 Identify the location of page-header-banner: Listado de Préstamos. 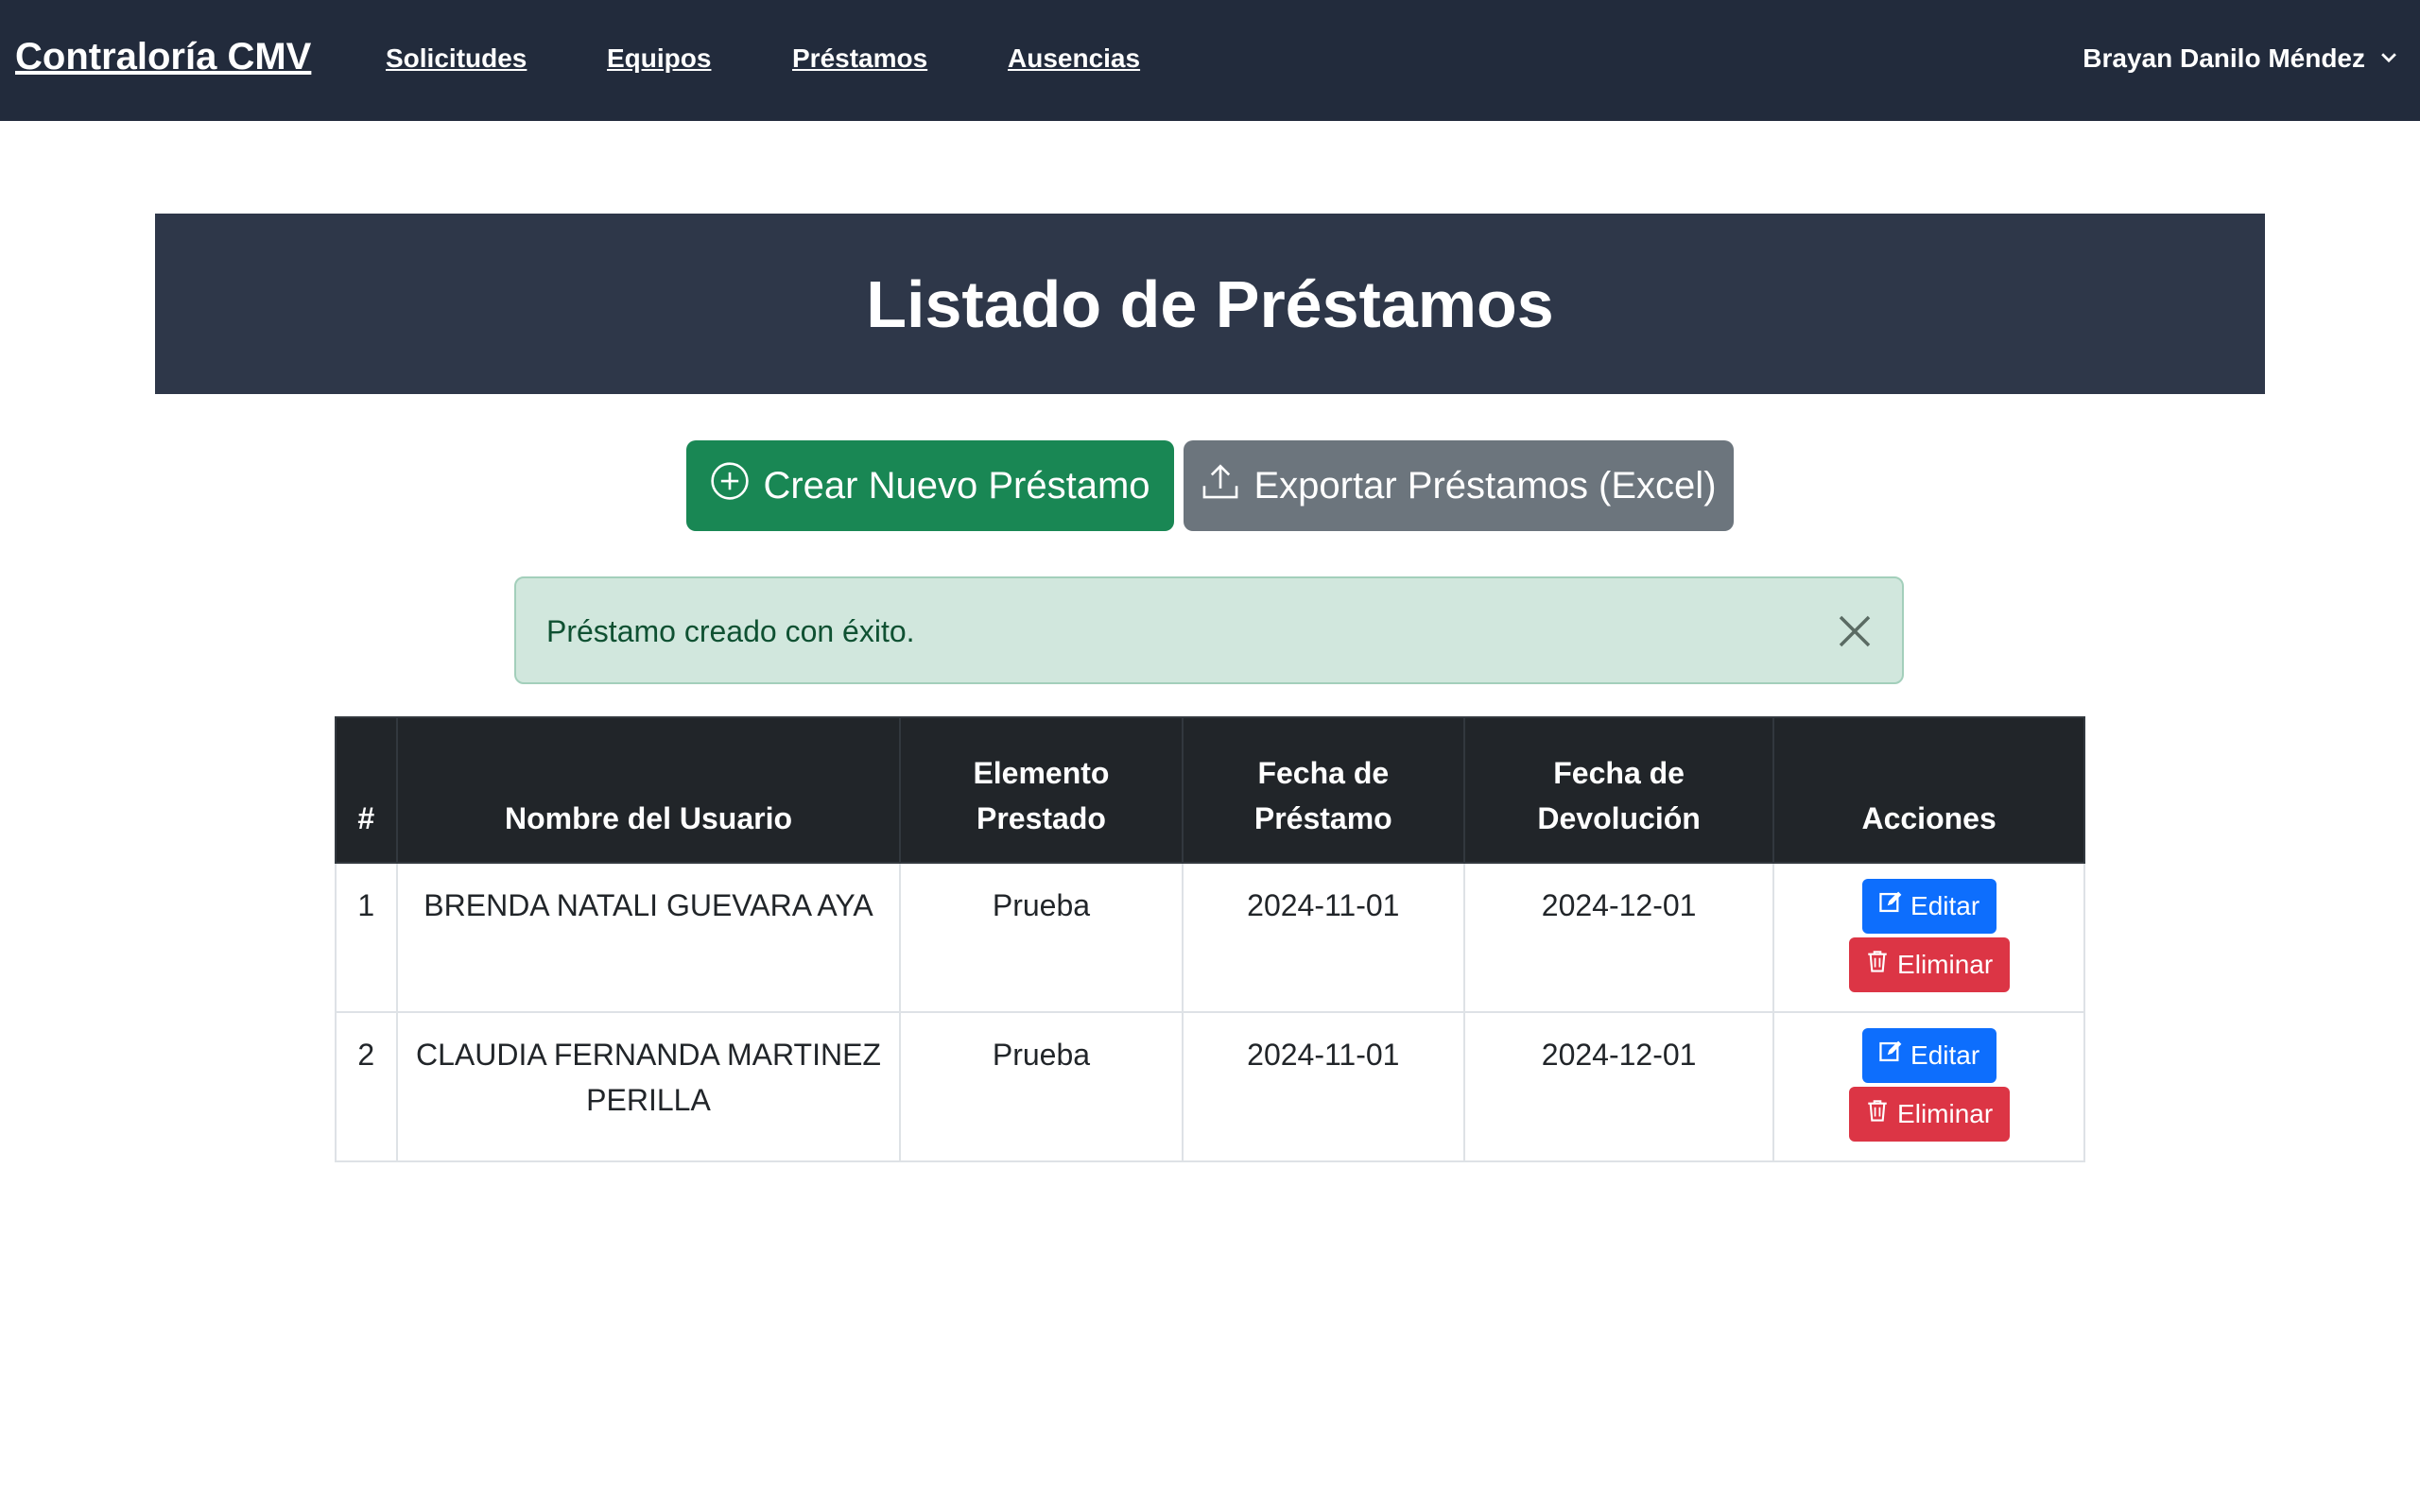
(1210, 304).